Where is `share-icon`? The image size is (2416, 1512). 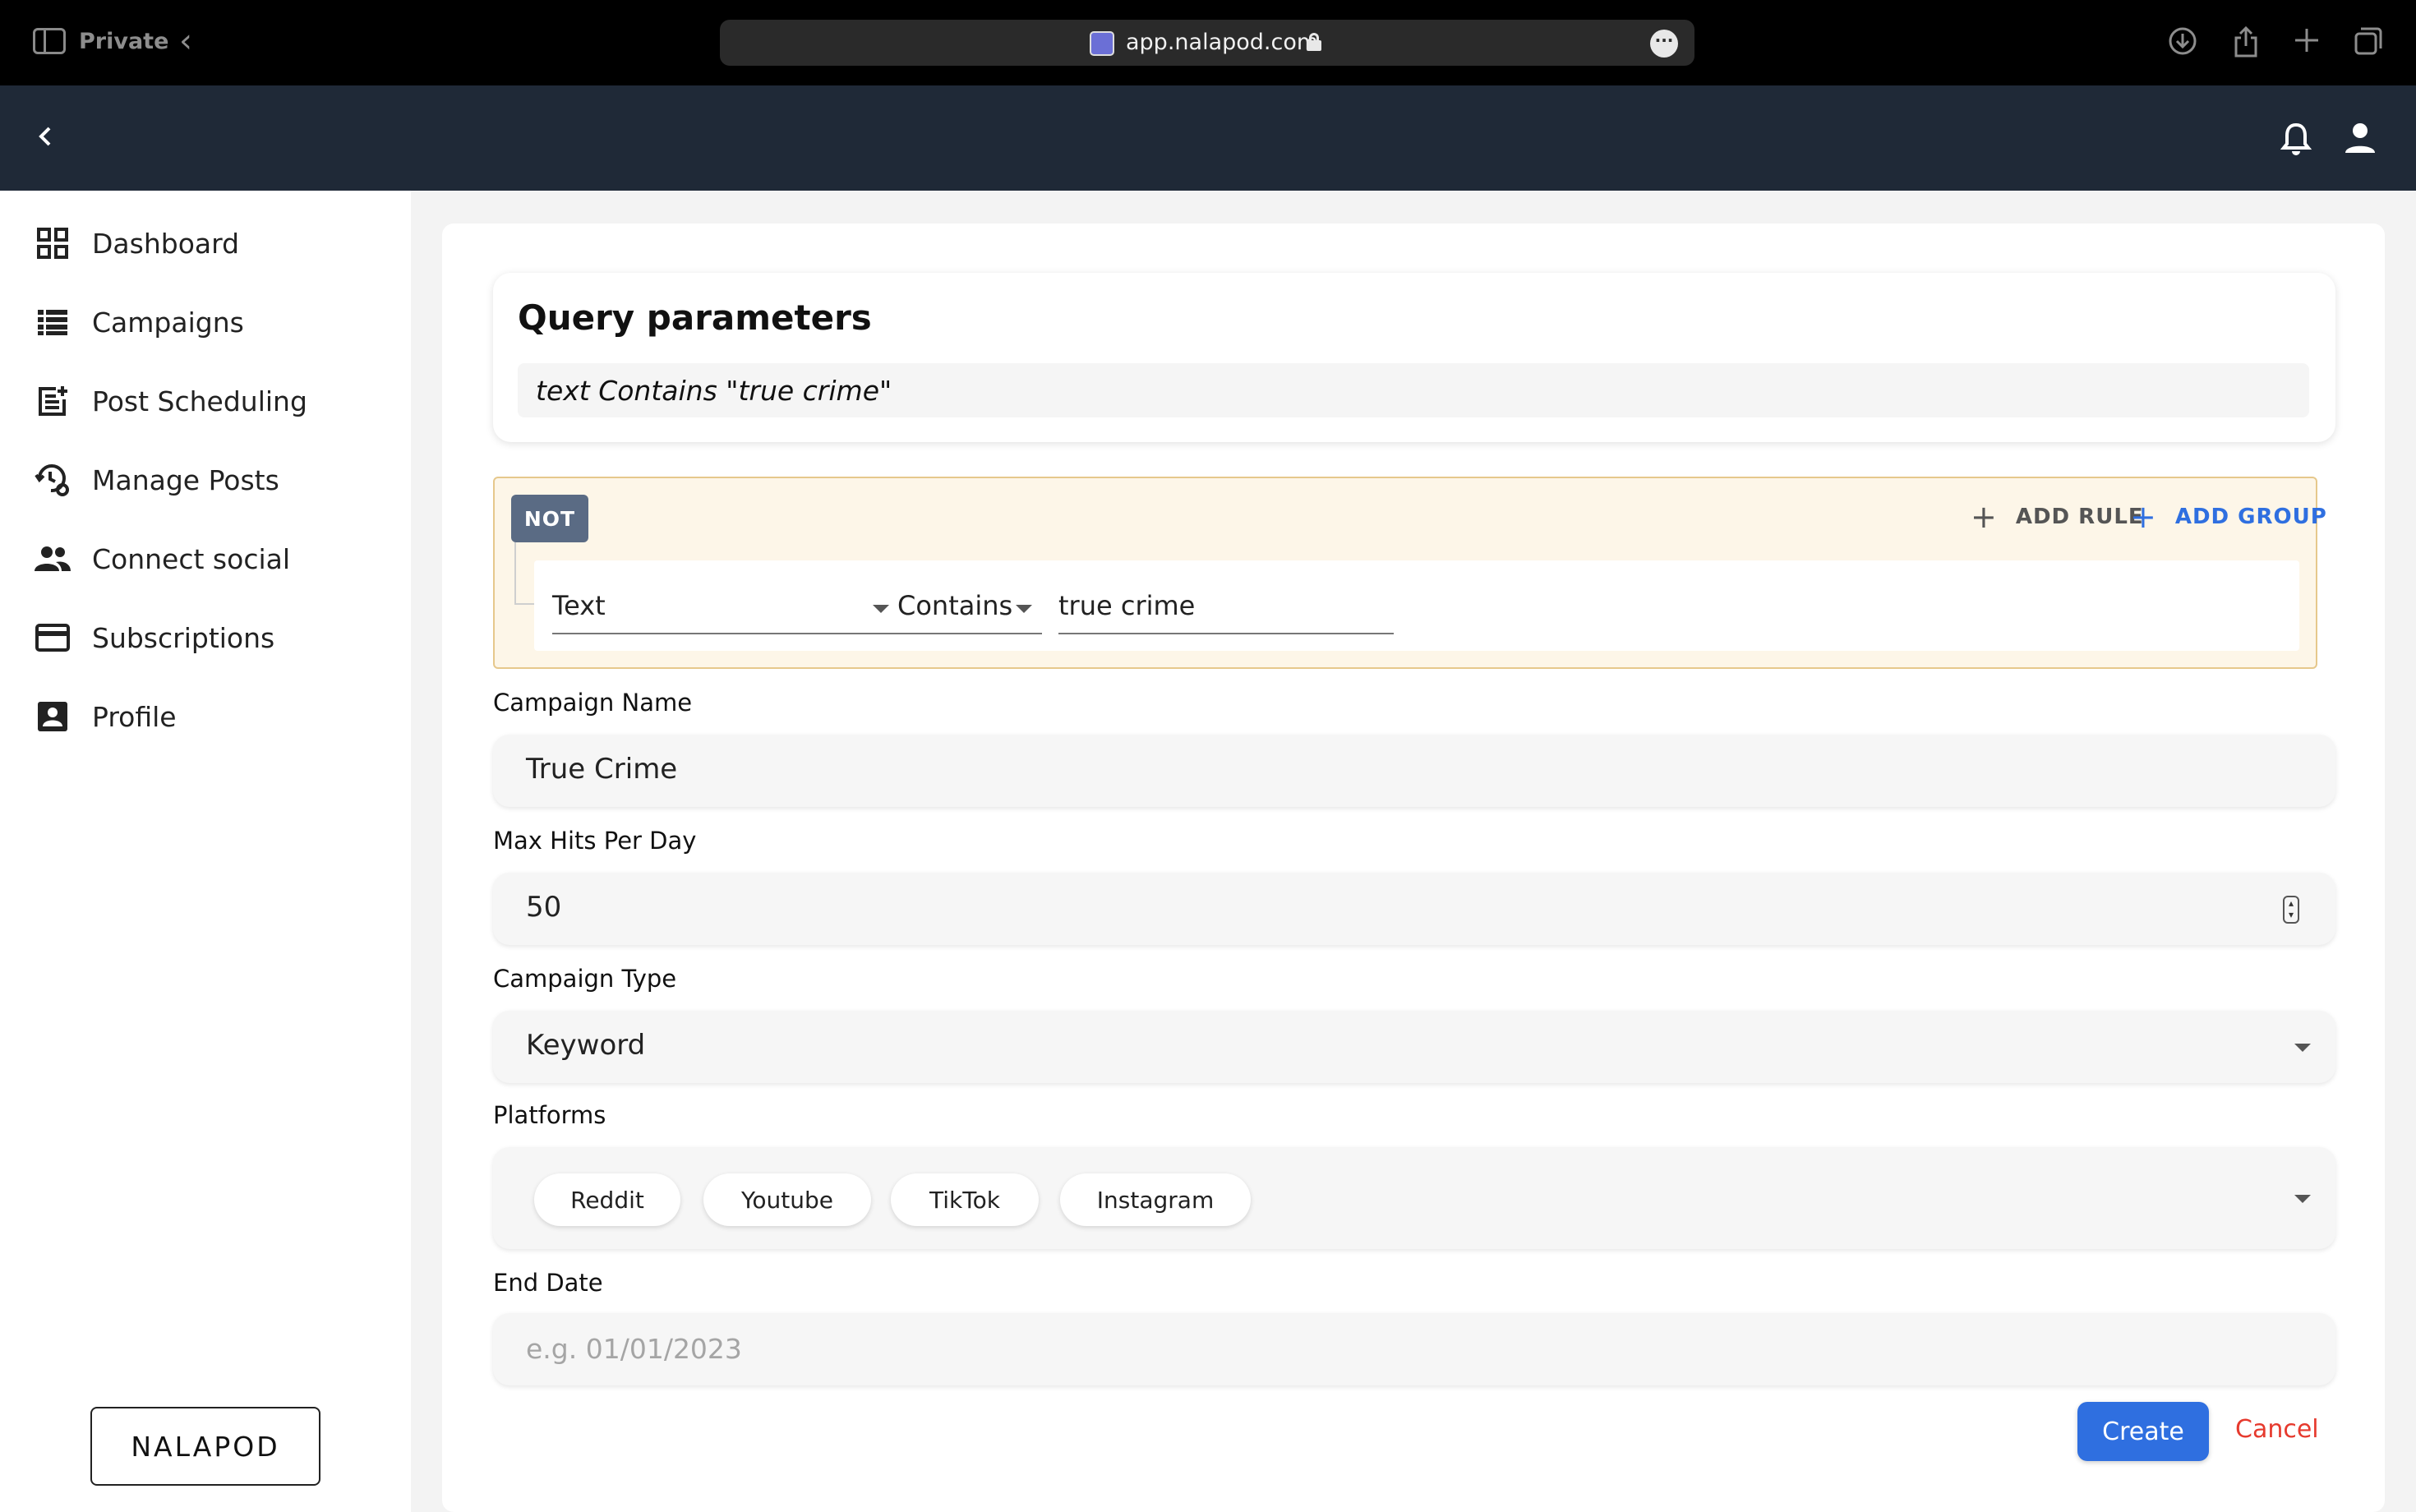 share-icon is located at coordinates (2246, 44).